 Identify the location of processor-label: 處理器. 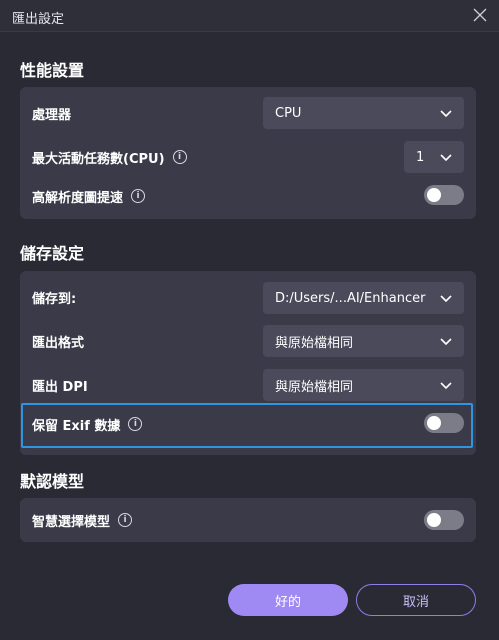
(52, 115).